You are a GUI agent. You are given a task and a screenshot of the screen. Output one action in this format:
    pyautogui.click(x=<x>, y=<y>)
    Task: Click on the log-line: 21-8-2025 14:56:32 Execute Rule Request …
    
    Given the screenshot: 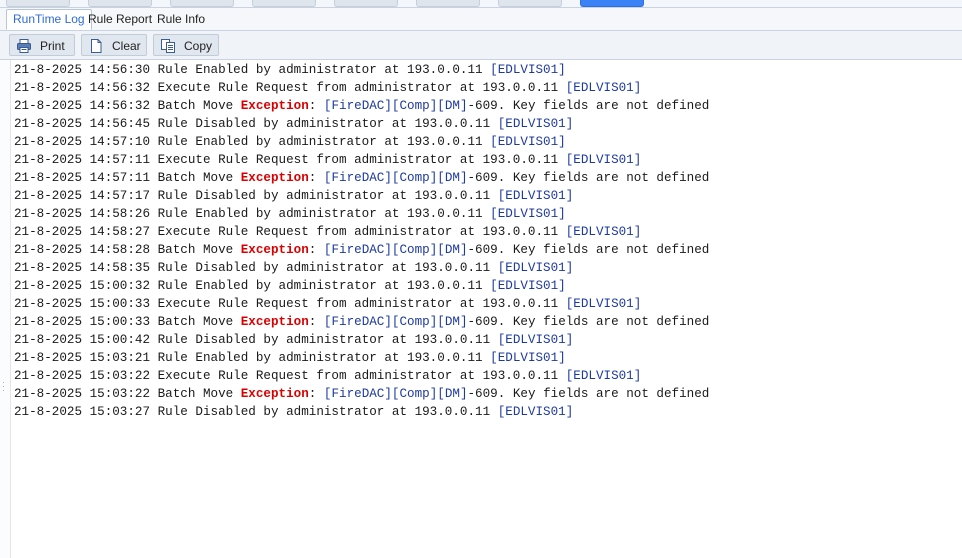 What is the action you would take?
    pyautogui.click(x=486, y=88)
    